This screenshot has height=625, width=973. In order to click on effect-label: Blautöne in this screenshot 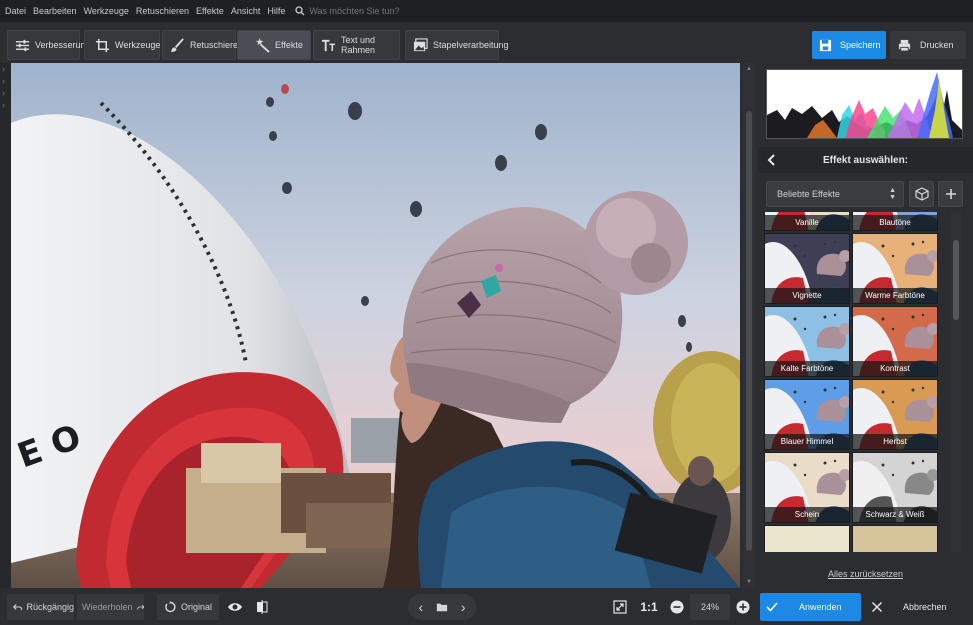, I will do `click(895, 222)`.